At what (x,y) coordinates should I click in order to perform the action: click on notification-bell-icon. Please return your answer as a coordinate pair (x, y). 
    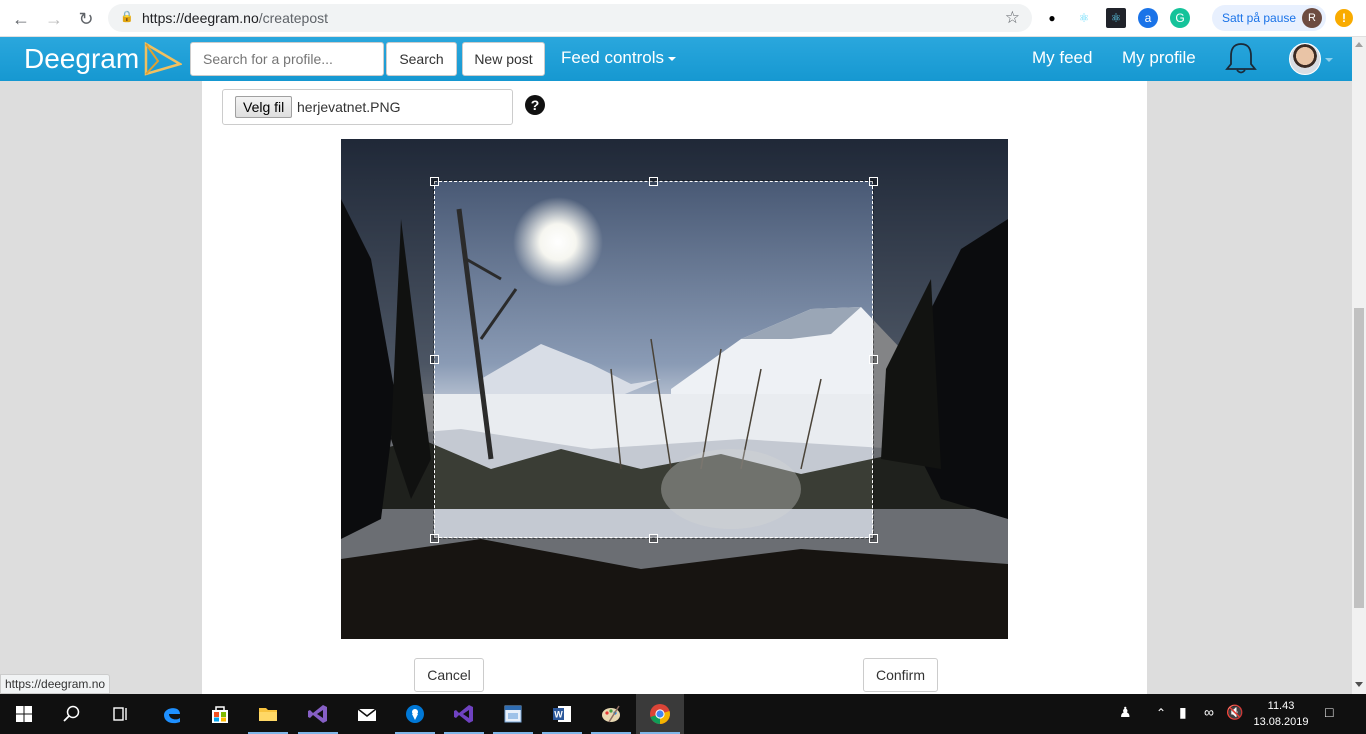
    Looking at the image, I should click on (1241, 58).